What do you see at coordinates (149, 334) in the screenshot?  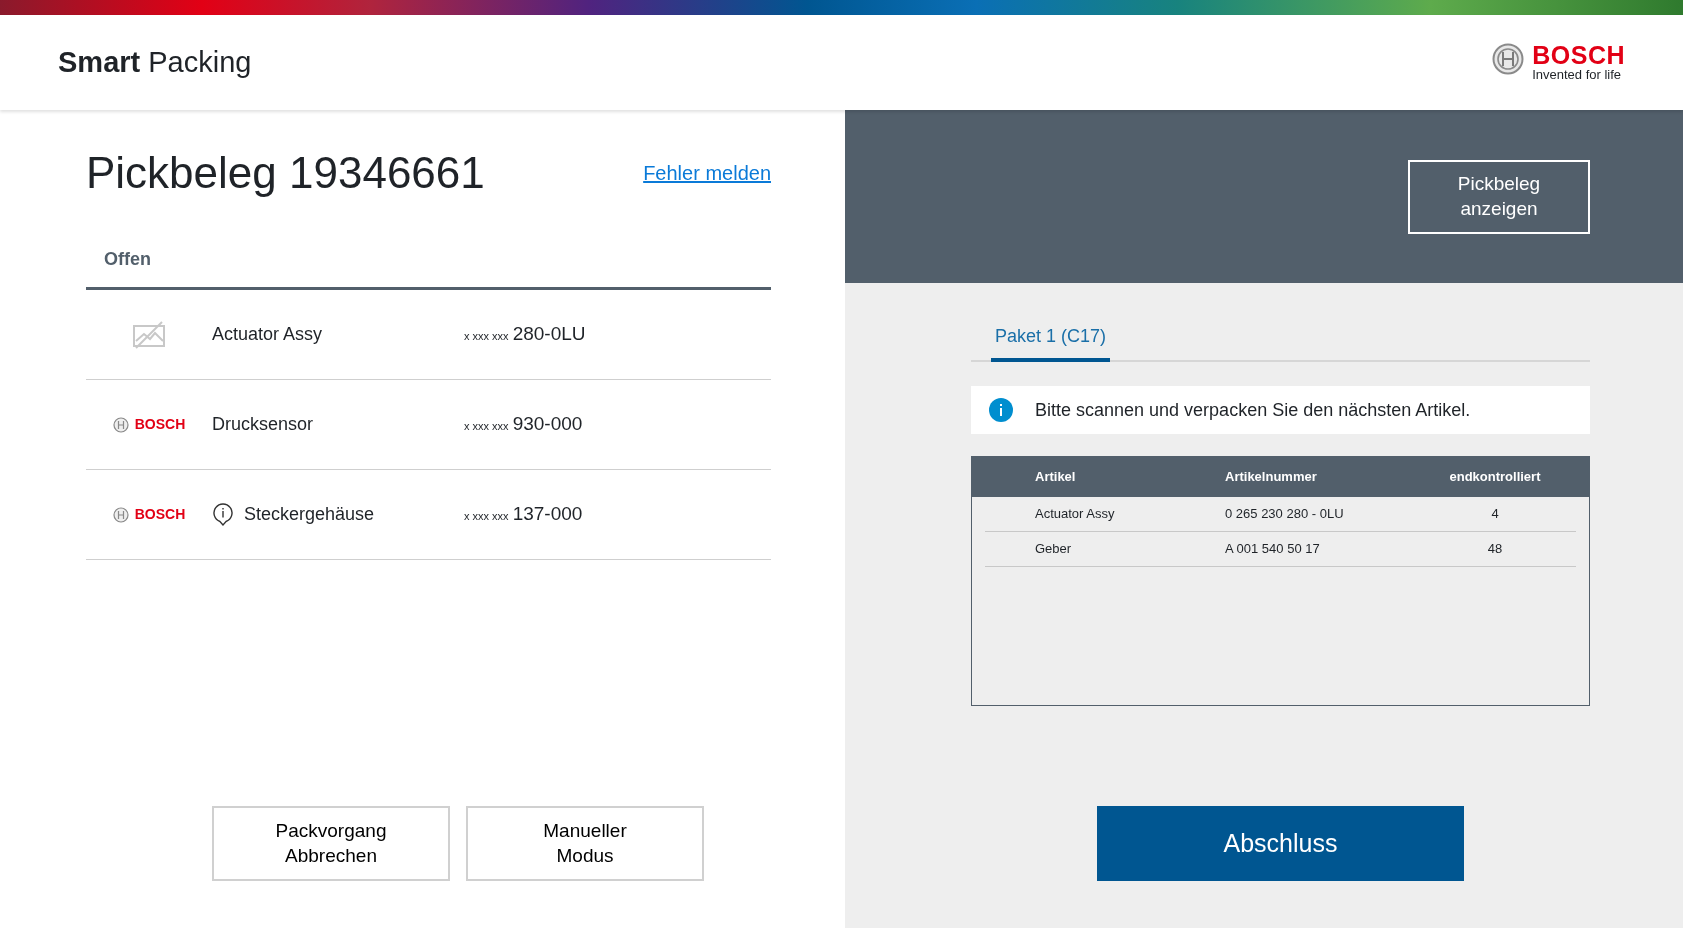 I see `image-placeholder-icon` at bounding box center [149, 334].